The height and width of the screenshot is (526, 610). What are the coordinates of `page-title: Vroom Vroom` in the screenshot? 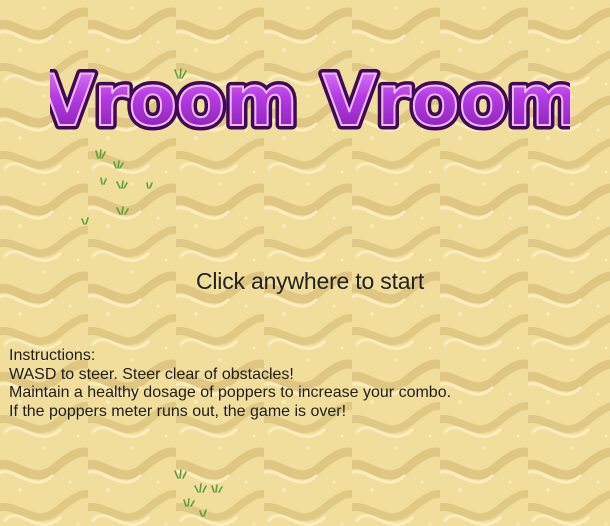 It's located at (310, 101).